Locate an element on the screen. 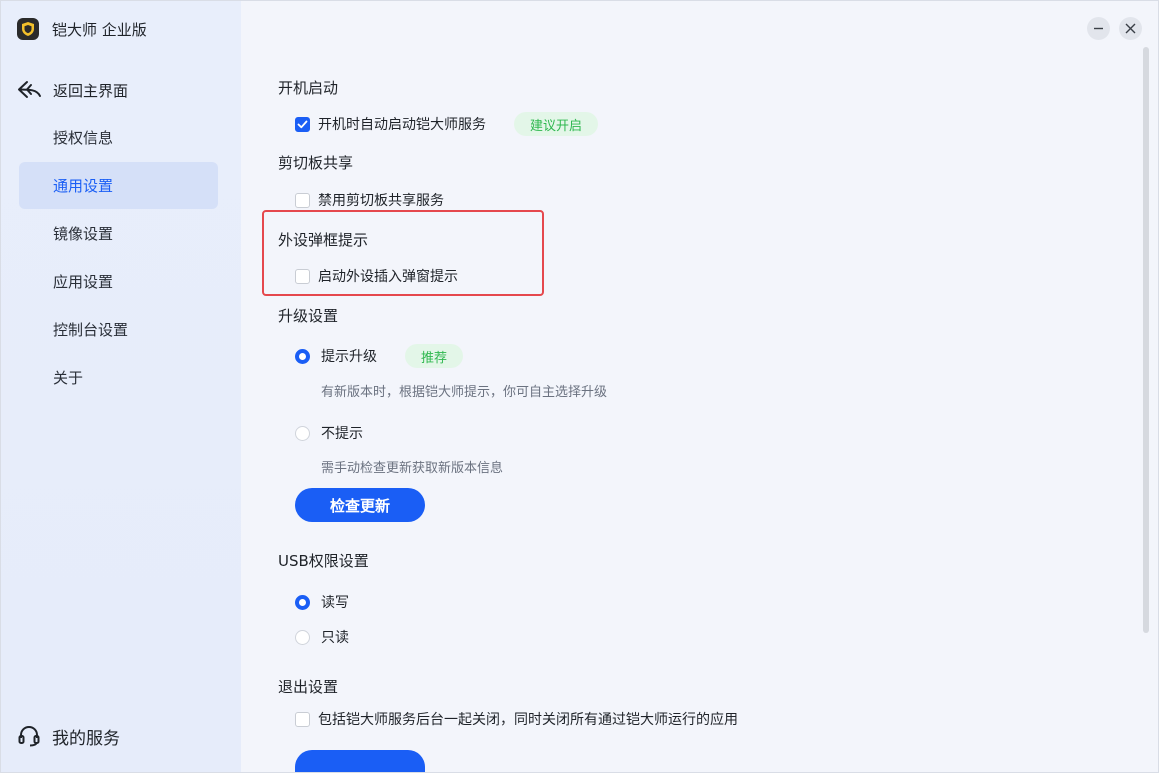 The height and width of the screenshot is (773, 1159). usb-read-only-label: 只读 is located at coordinates (335, 638).